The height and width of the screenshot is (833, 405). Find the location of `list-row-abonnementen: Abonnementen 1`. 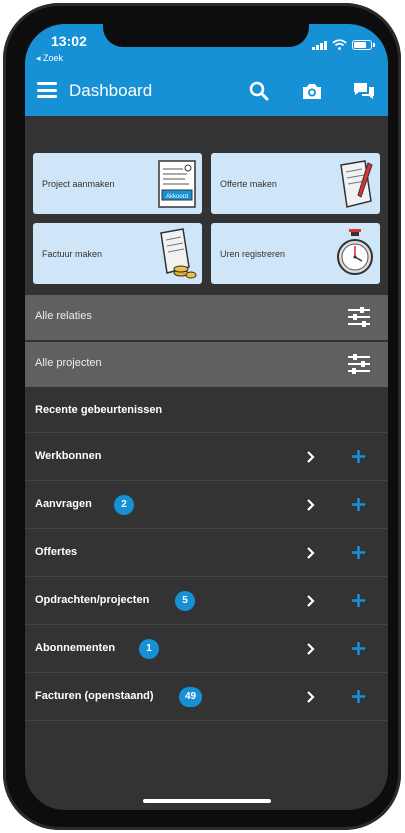

list-row-abonnementen: Abonnementen 1 is located at coordinates (206, 649).